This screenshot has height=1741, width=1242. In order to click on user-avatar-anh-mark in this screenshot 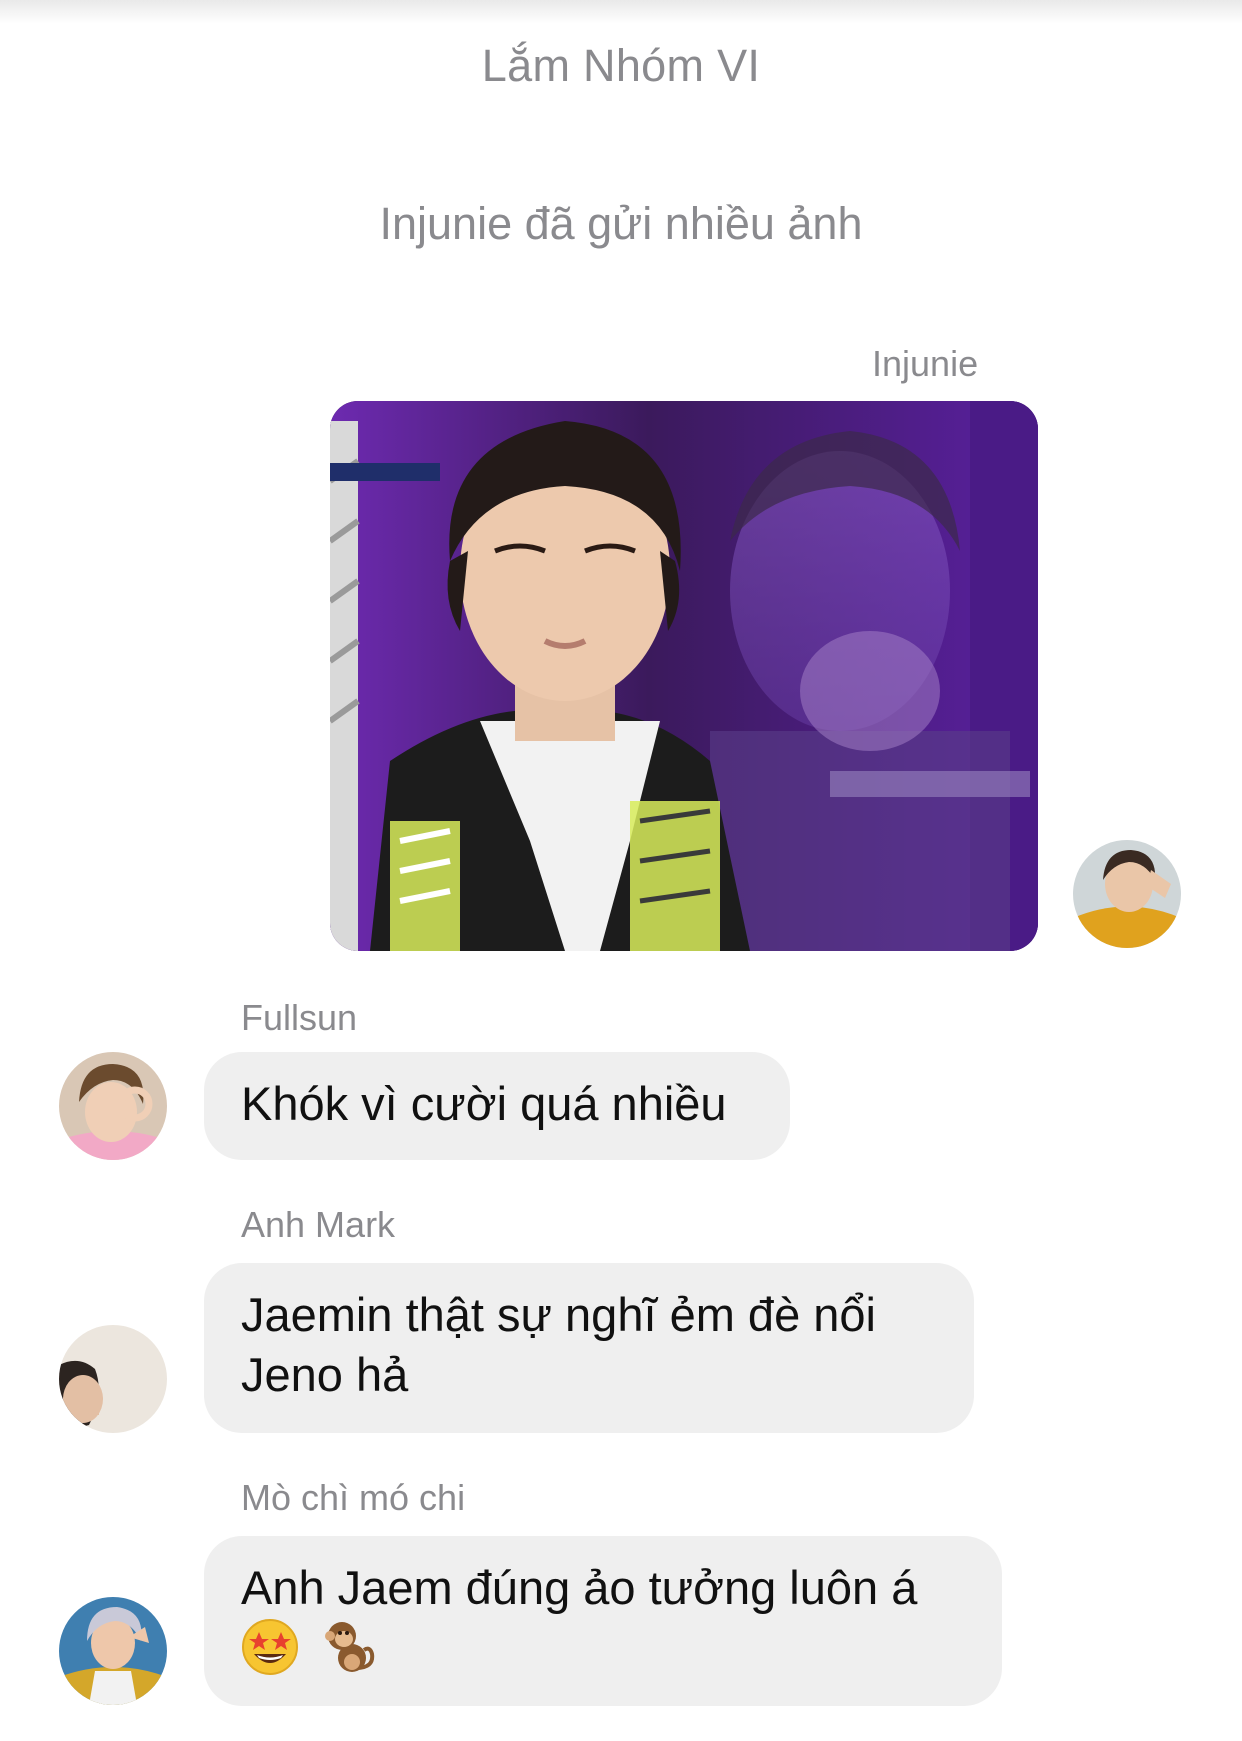, I will do `click(113, 1379)`.